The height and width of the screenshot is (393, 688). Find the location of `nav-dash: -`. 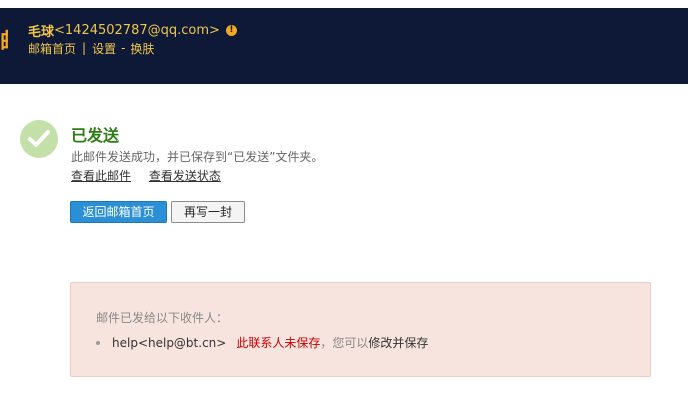

nav-dash: - is located at coordinates (123, 48).